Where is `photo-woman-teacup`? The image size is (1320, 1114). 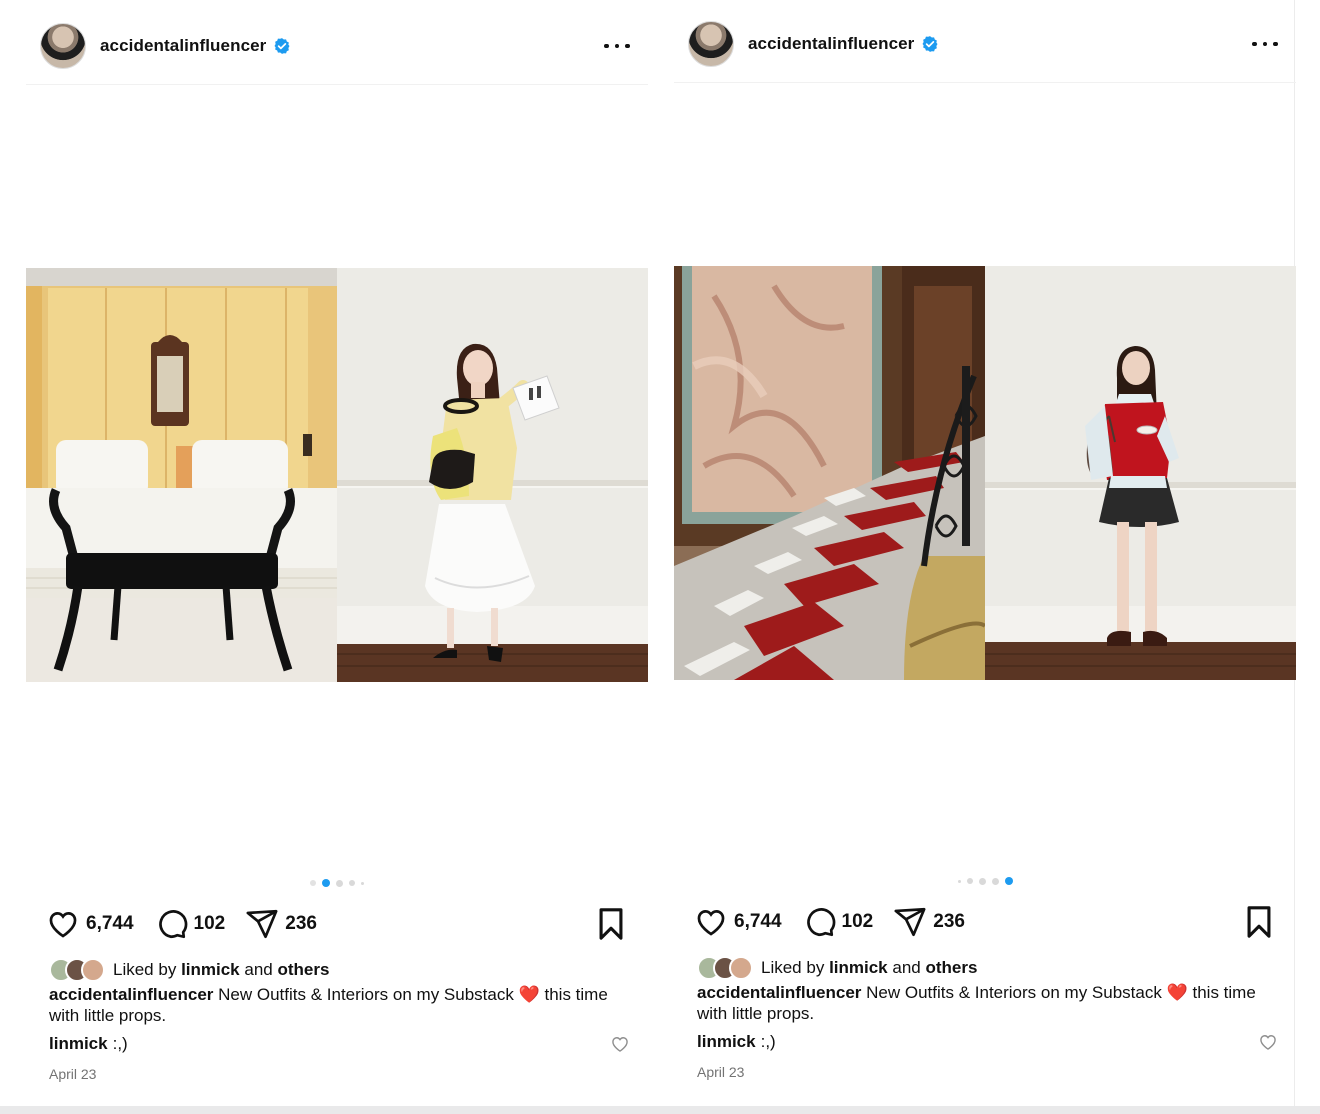 photo-woman-teacup is located at coordinates (1140, 473).